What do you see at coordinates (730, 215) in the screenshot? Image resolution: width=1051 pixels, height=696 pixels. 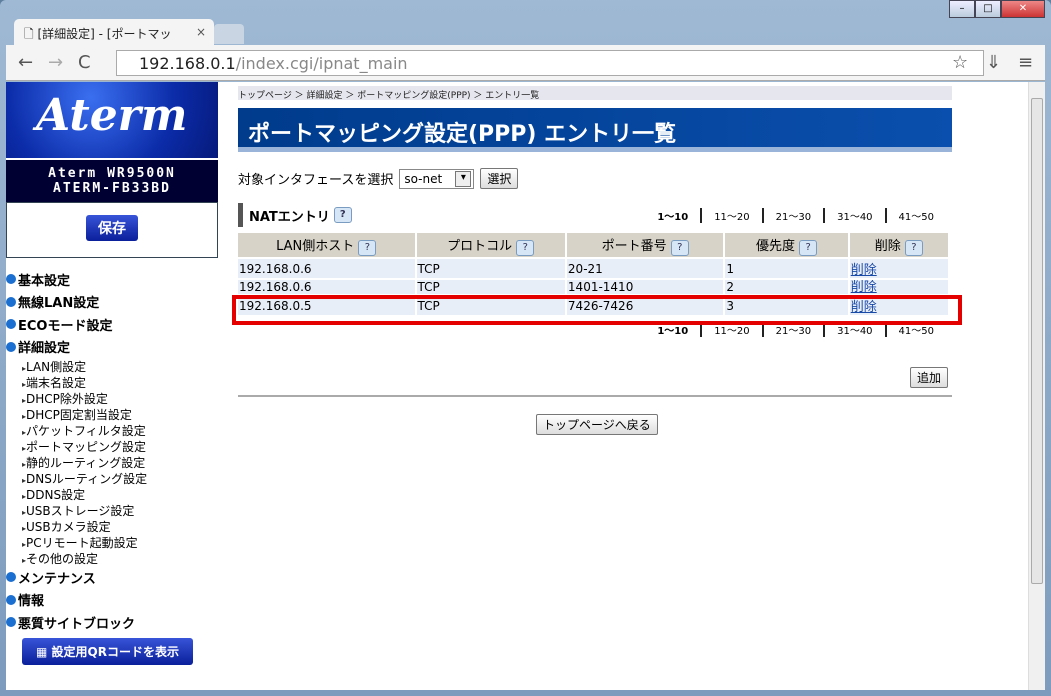 I see `page-link: 11〜20` at bounding box center [730, 215].